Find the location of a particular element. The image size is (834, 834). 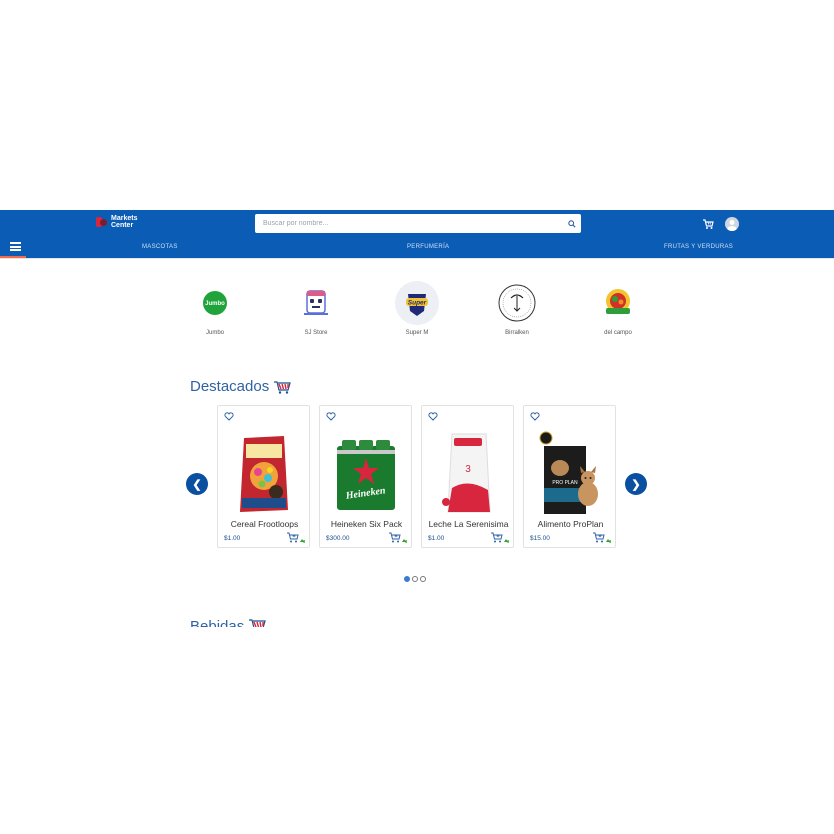

super-m-logo-icon: Super is located at coordinates (417, 305).